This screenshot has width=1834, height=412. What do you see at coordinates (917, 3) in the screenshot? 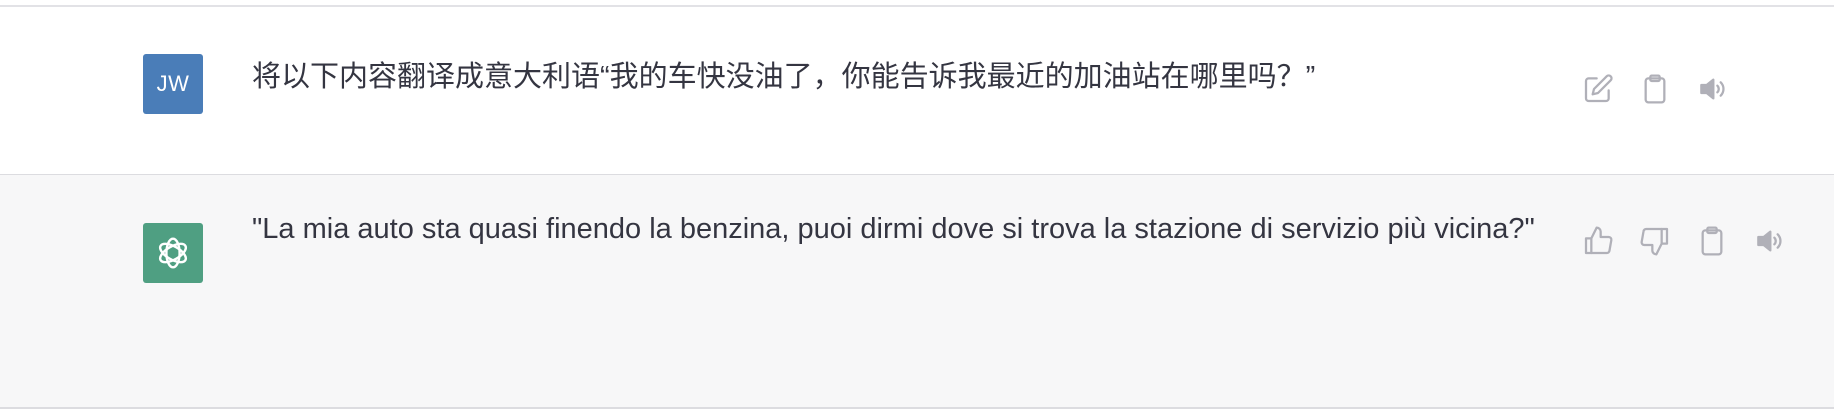
I see `top-divider` at bounding box center [917, 3].